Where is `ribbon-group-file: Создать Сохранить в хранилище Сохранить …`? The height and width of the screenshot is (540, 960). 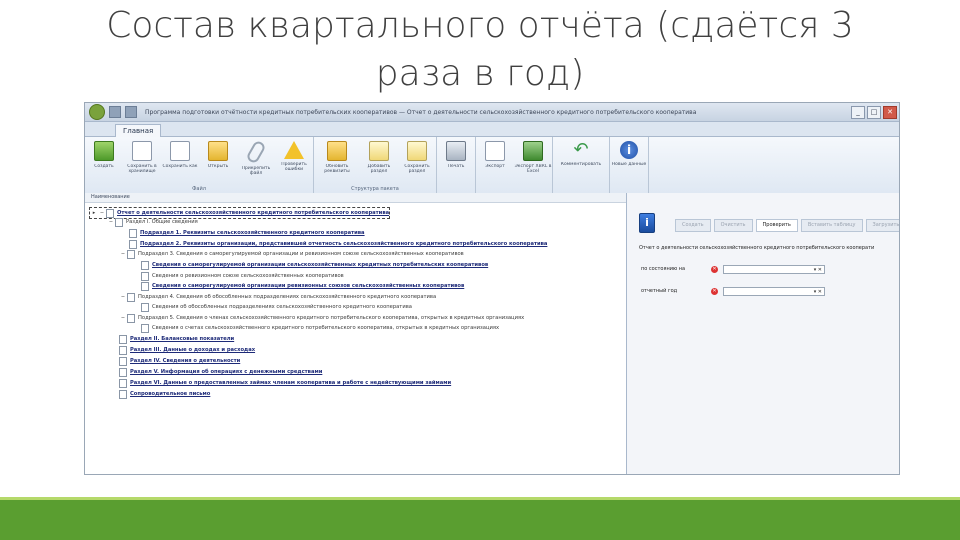 ribbon-group-file: Создать Сохранить в хранилище Сохранить … is located at coordinates (199, 165).